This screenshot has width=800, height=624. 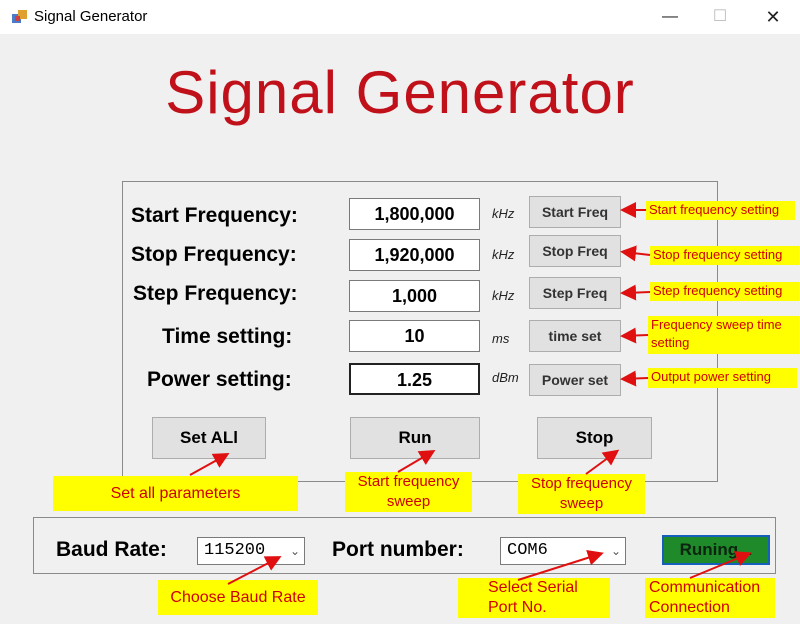 I want to click on app-icon, so click(x=19, y=16).